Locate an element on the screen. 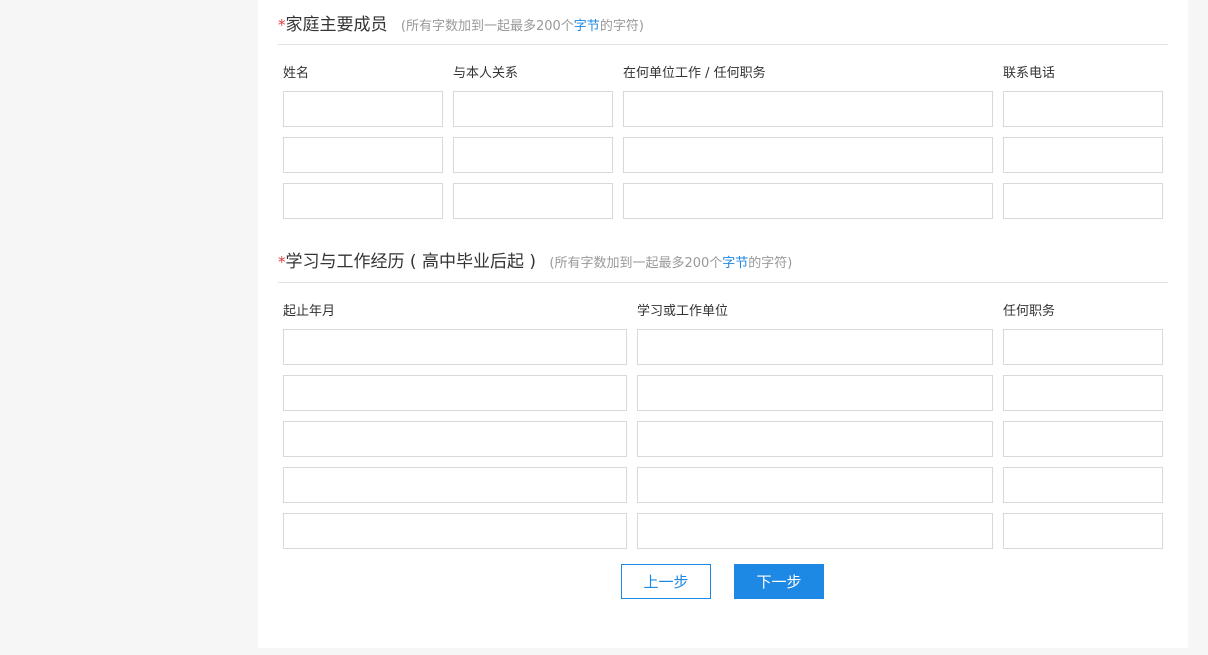 This screenshot has height=655, width=1208. next-step-button: 下一步 is located at coordinates (779, 581).